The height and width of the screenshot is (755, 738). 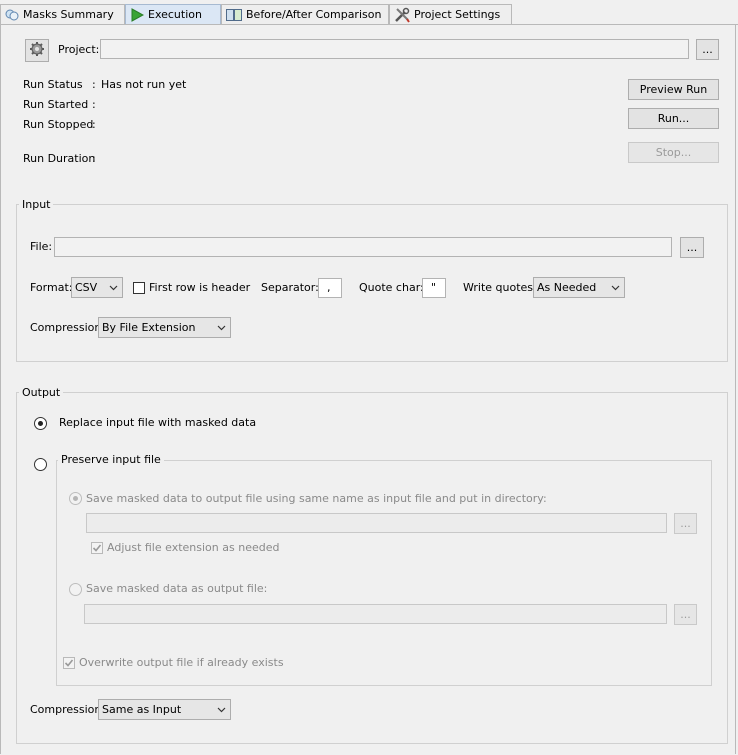 I want to click on output-directory-field, so click(x=376, y=523).